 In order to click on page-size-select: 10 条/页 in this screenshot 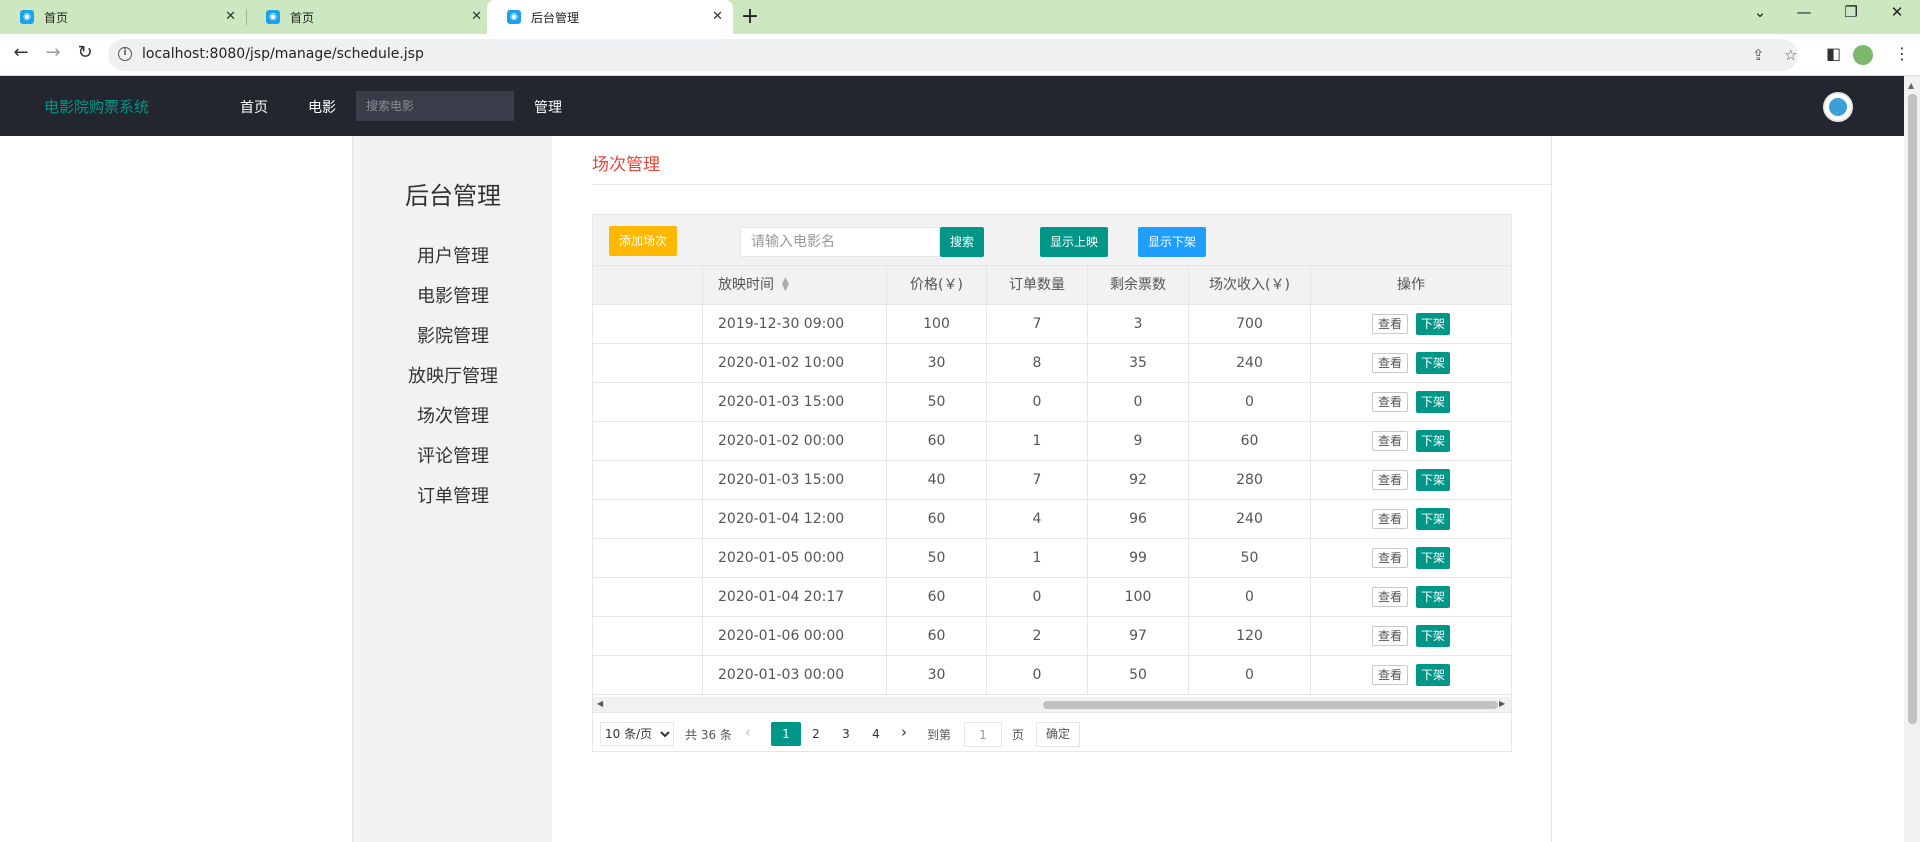, I will do `click(637, 734)`.